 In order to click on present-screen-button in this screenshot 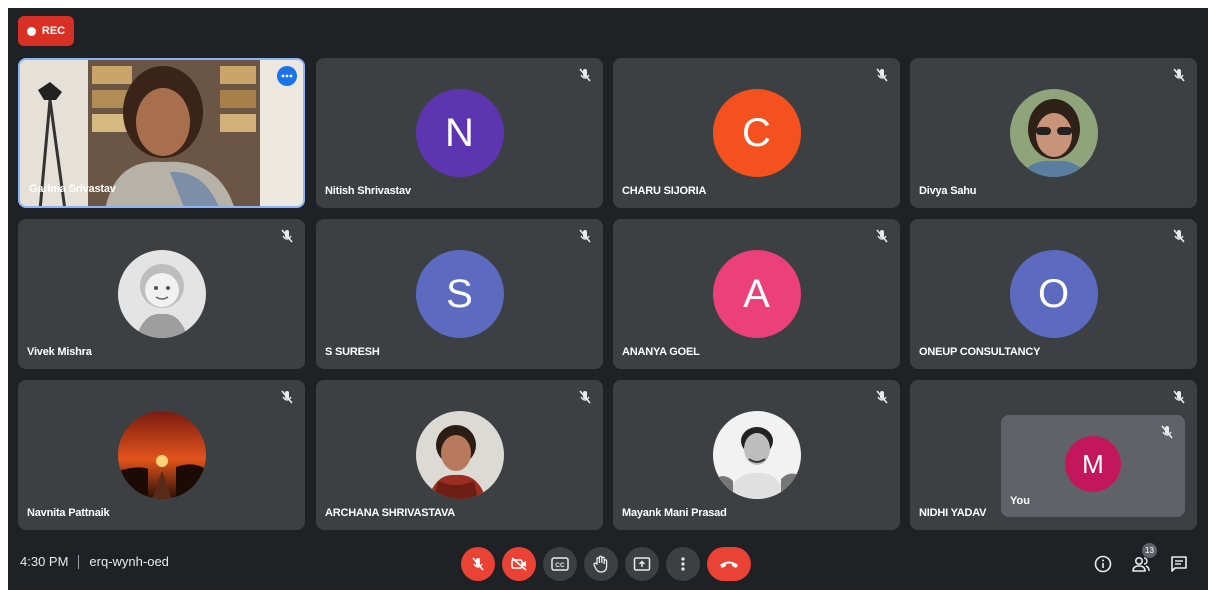, I will do `click(642, 564)`.